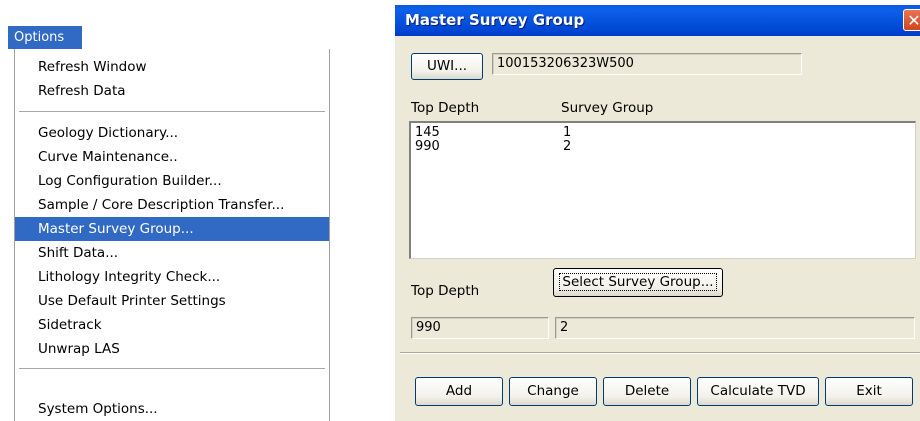  Describe the element at coordinates (172, 325) in the screenshot. I see `menu-item-sidetrack: Sidetrack` at that location.